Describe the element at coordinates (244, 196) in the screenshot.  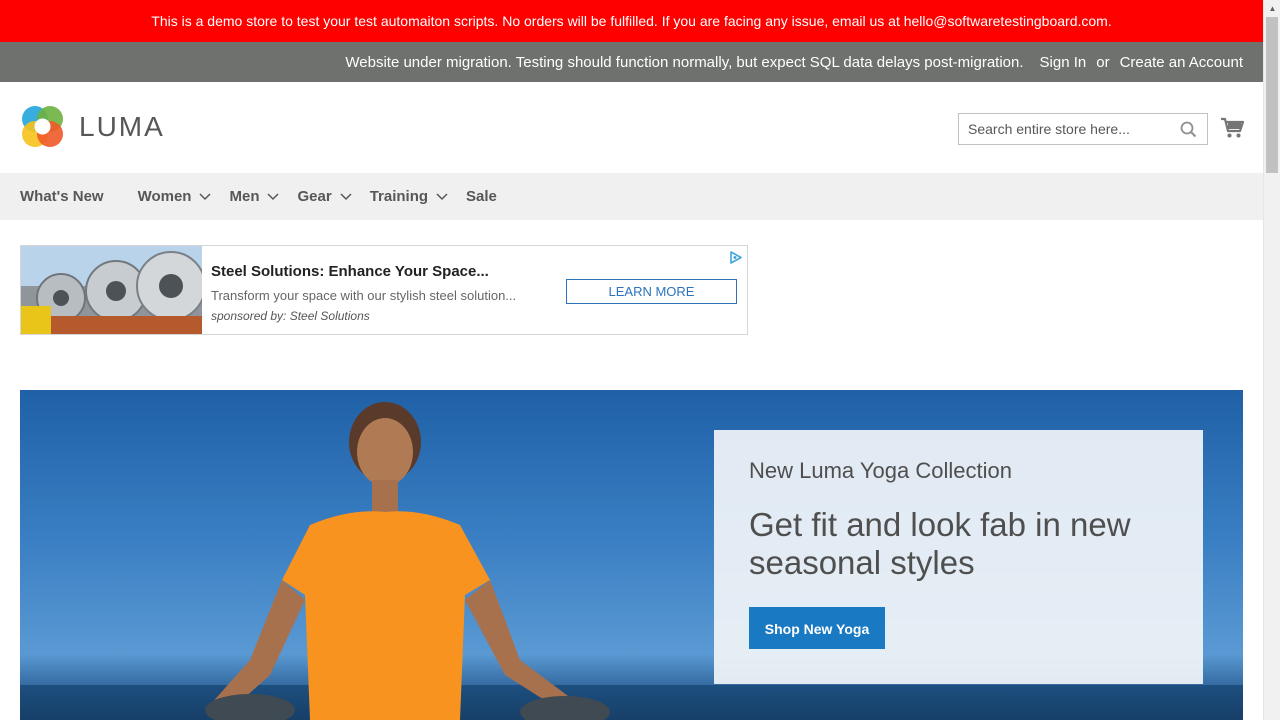
I see `nav-item-label: Men` at that location.